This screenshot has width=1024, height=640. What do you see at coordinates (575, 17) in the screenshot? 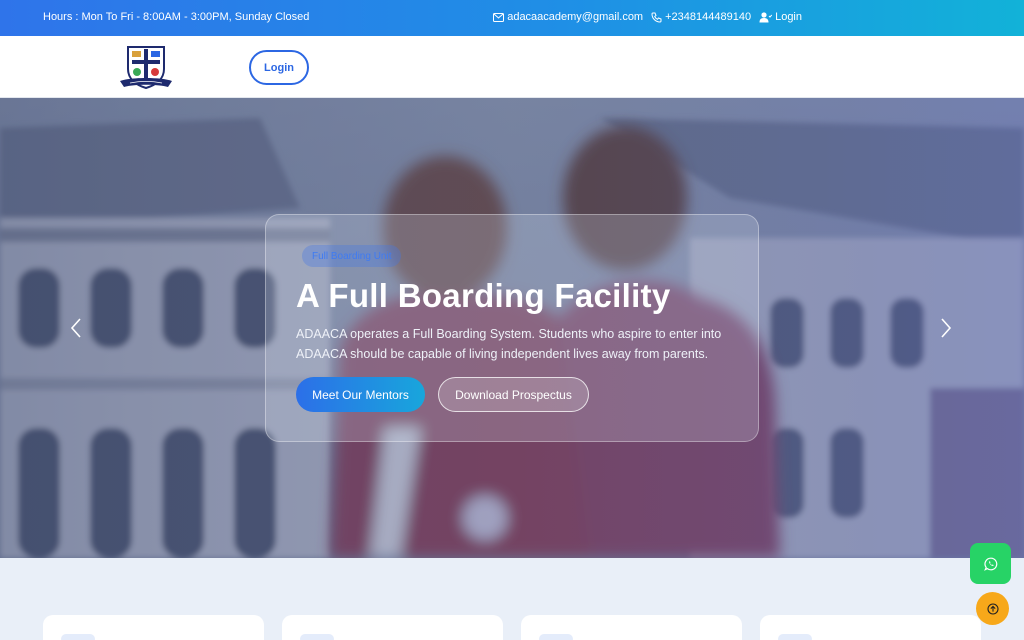
I see `email-text: adacaacademy@gmail.com` at bounding box center [575, 17].